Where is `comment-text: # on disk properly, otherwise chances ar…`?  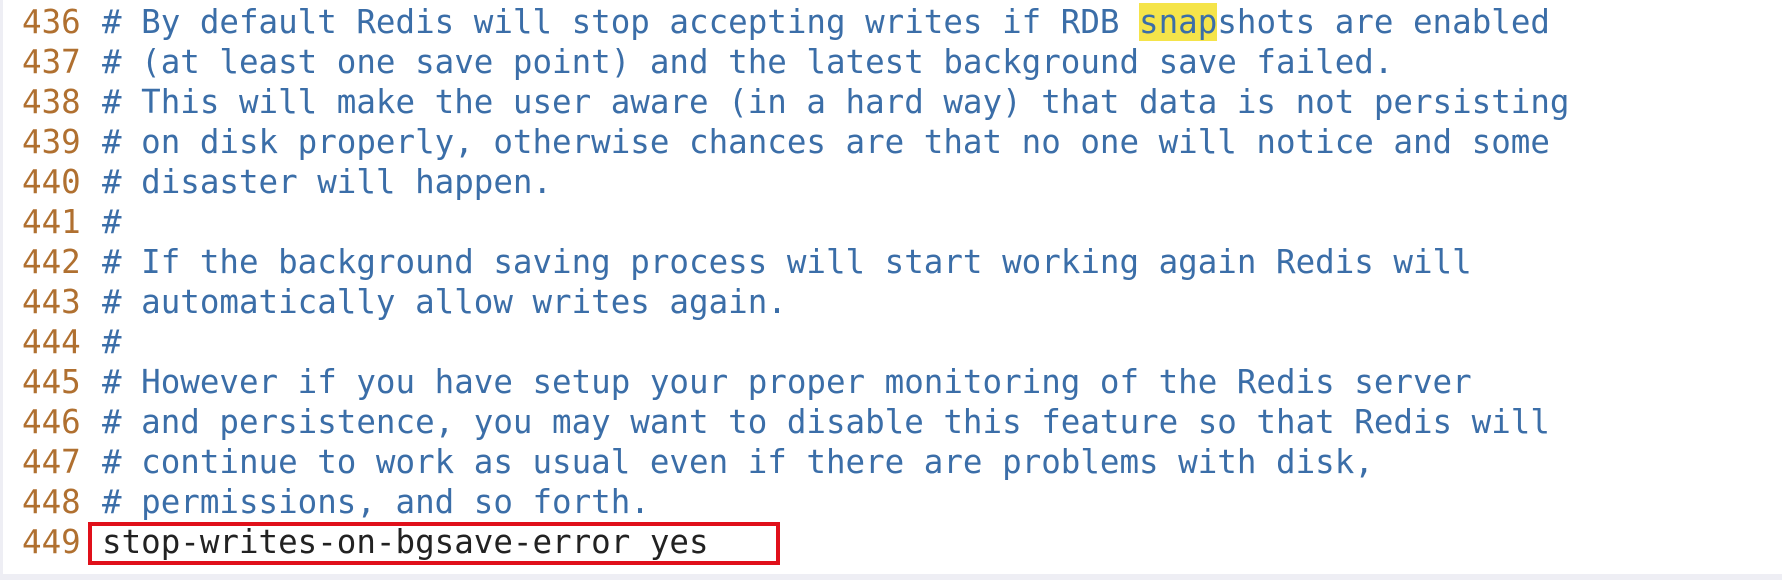
comment-text: # on disk properly, otherwise chances ar… is located at coordinates (826, 142).